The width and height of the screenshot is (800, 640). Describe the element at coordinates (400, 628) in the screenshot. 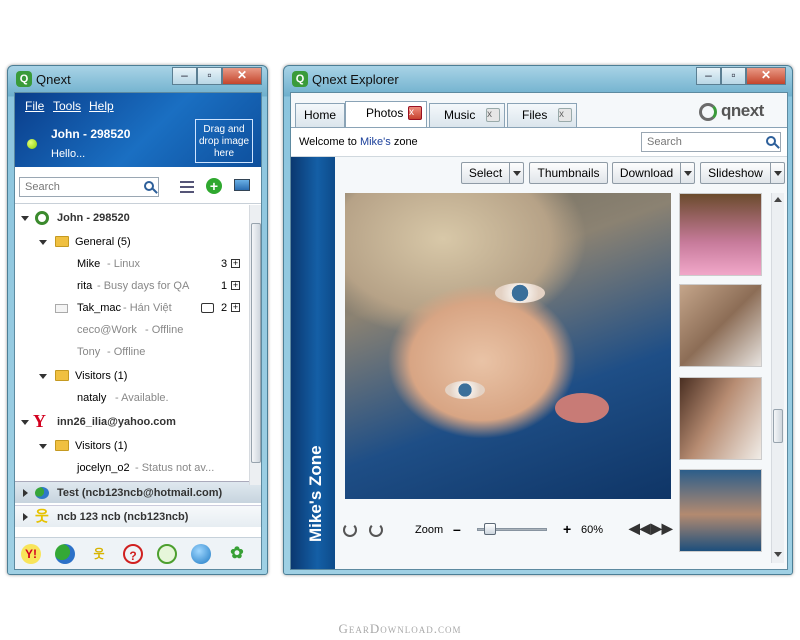

I see `watermark-text: GearDownload.com` at that location.